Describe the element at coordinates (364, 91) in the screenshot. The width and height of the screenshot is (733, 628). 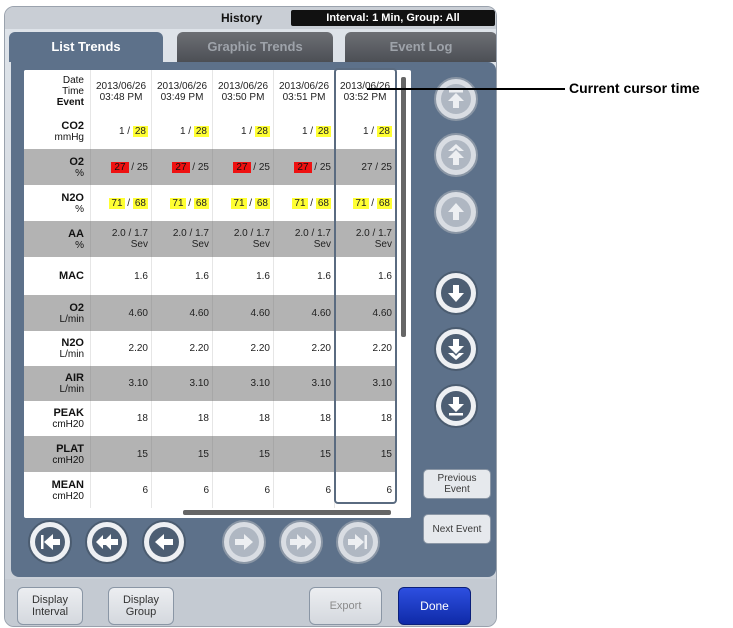
I see `column-header: 2013/06/26 03:52 PM` at that location.